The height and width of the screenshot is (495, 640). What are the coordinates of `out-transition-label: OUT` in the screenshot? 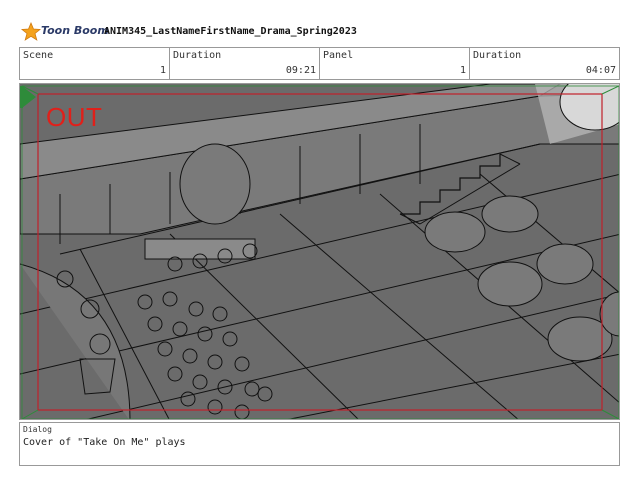 It's located at (74, 117).